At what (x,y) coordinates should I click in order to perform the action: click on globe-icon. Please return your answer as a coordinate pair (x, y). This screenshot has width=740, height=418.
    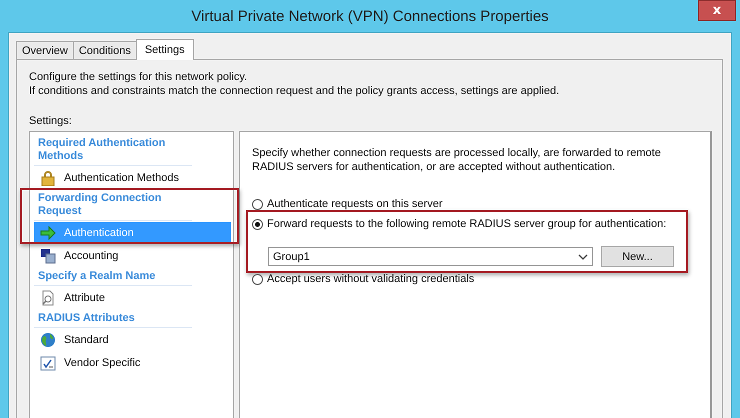
    Looking at the image, I should click on (48, 340).